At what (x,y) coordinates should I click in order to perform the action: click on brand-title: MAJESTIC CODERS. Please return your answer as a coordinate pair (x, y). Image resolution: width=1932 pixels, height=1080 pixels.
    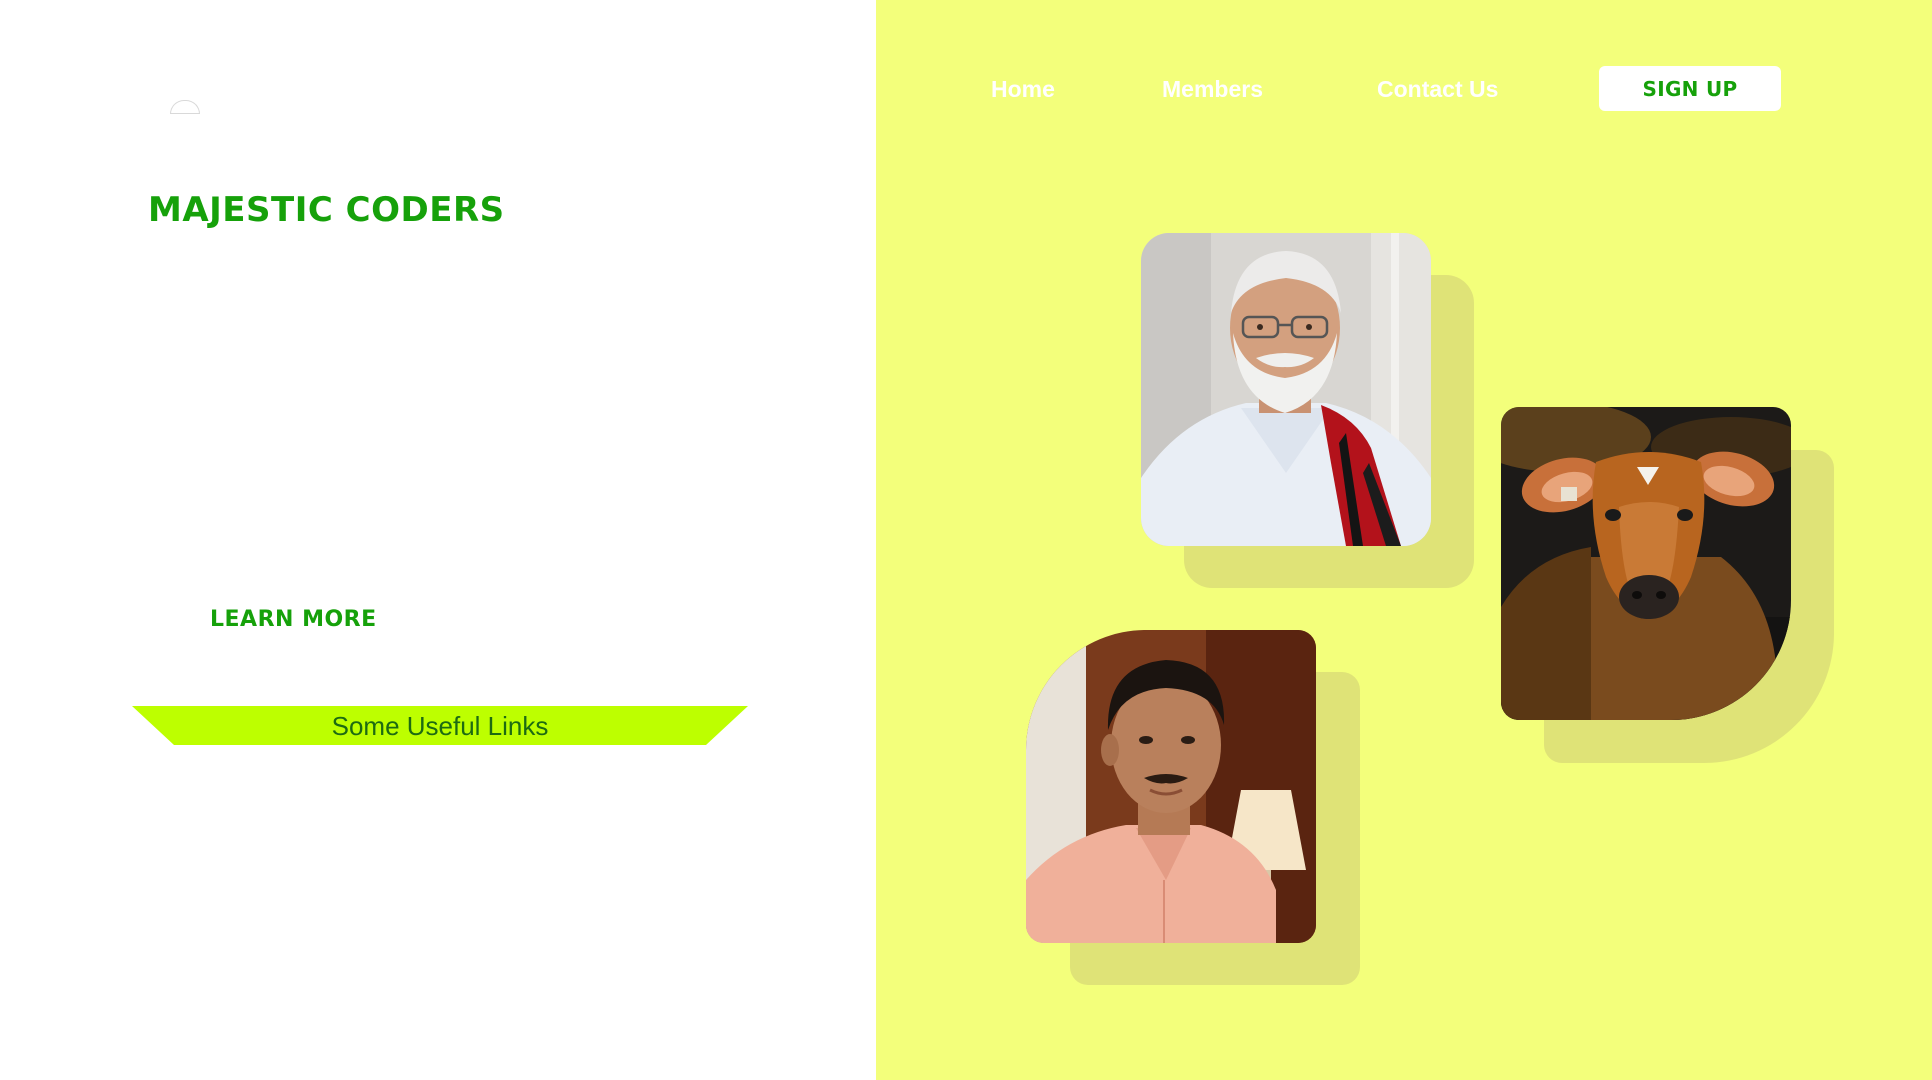
    Looking at the image, I should click on (326, 210).